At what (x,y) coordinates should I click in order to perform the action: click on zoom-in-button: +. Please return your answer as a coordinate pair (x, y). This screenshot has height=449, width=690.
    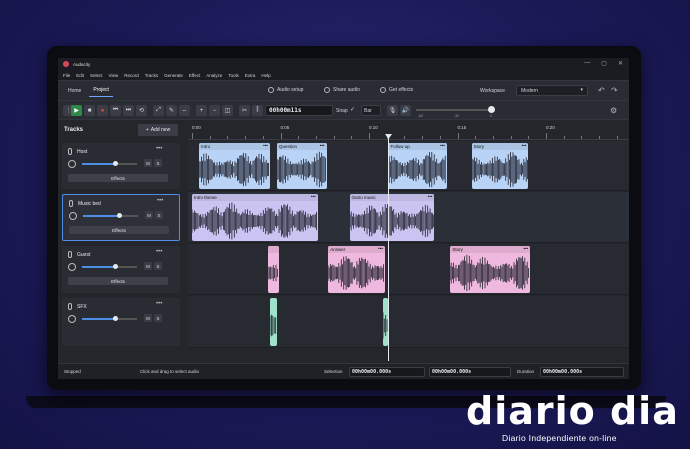
    Looking at the image, I should click on (201, 110).